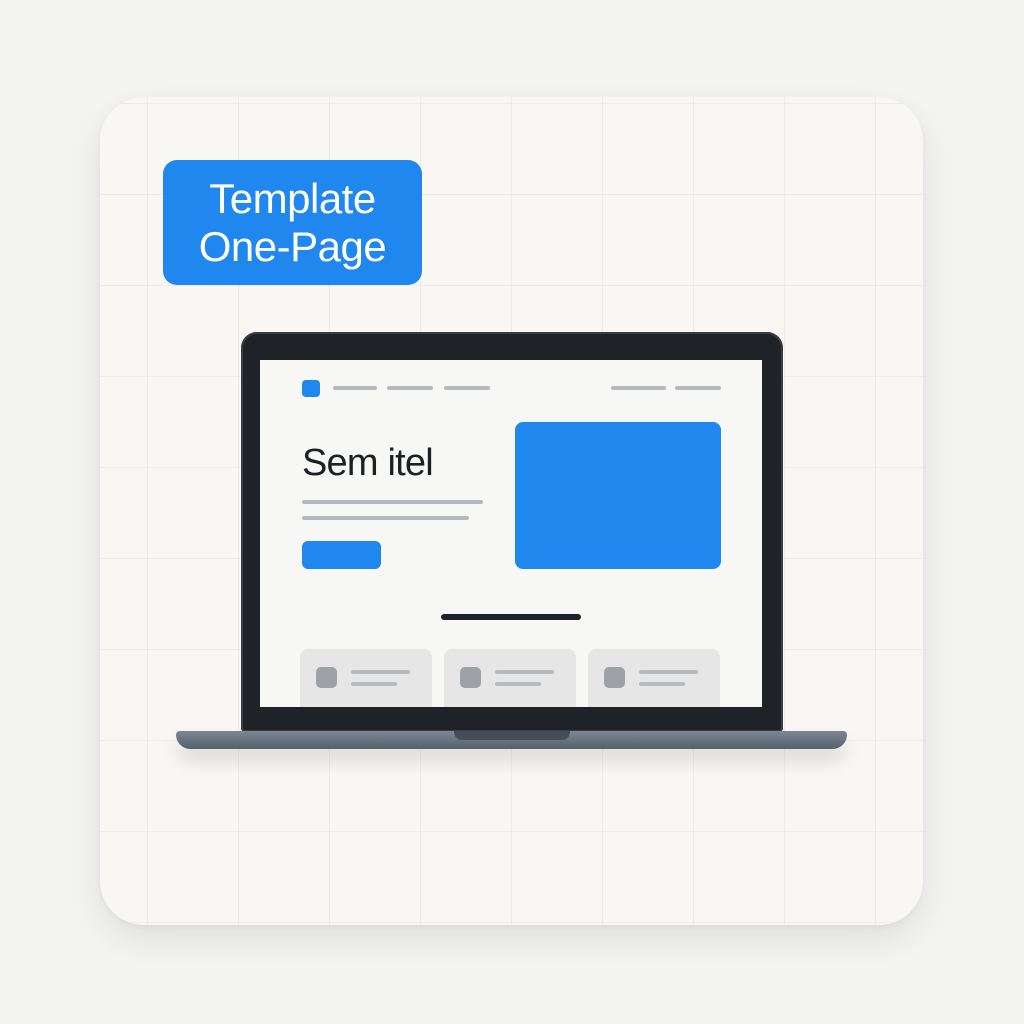 This screenshot has width=1024, height=1024. Describe the element at coordinates (292, 198) in the screenshot. I see `badge-line-1: Template` at that location.